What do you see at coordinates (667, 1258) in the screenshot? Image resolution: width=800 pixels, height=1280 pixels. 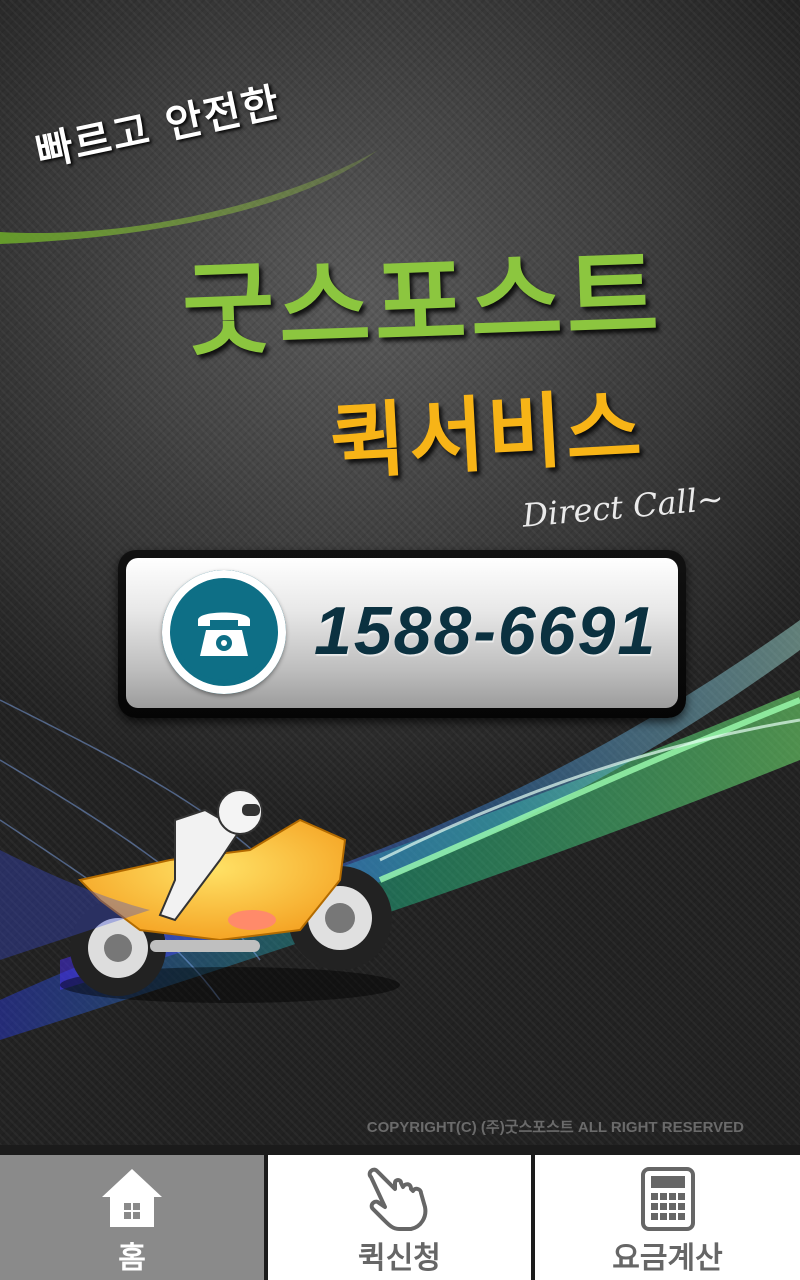 I see `tab-fare-calculator-label: 요금계산` at bounding box center [667, 1258].